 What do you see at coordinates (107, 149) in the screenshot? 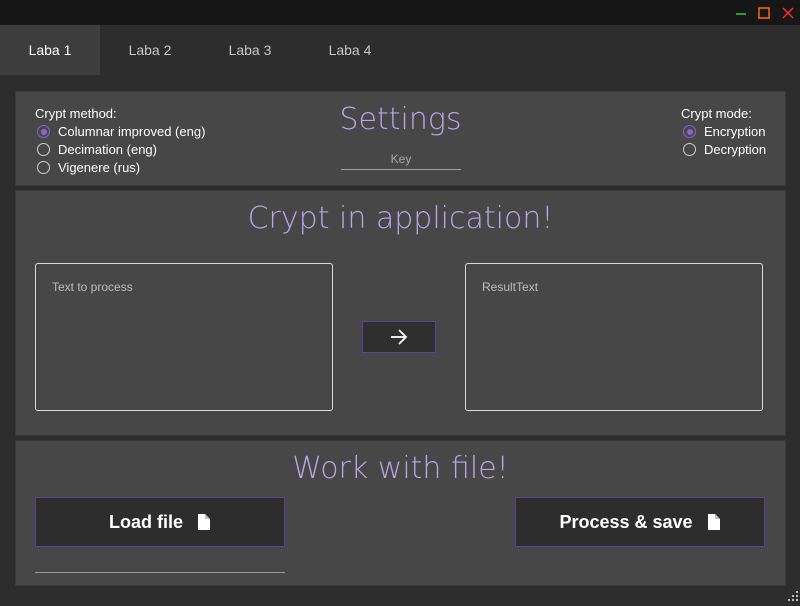
I see `method-option-label: Decimation (eng)` at bounding box center [107, 149].